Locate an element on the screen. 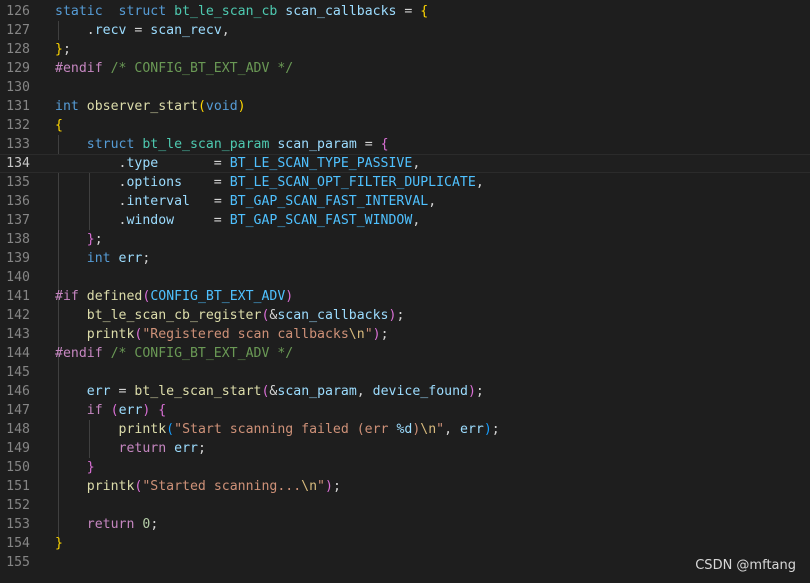  code-line: 128}; is located at coordinates (405, 49).